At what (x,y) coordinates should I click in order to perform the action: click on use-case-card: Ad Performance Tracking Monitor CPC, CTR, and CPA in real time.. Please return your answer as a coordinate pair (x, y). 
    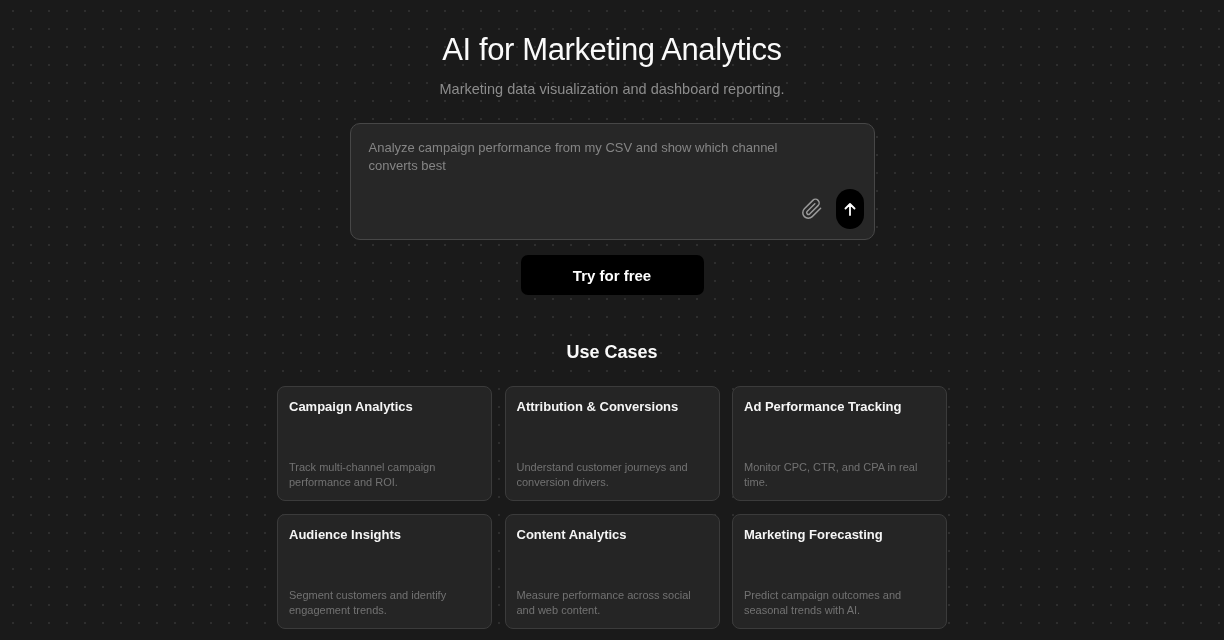
    Looking at the image, I should click on (839, 443).